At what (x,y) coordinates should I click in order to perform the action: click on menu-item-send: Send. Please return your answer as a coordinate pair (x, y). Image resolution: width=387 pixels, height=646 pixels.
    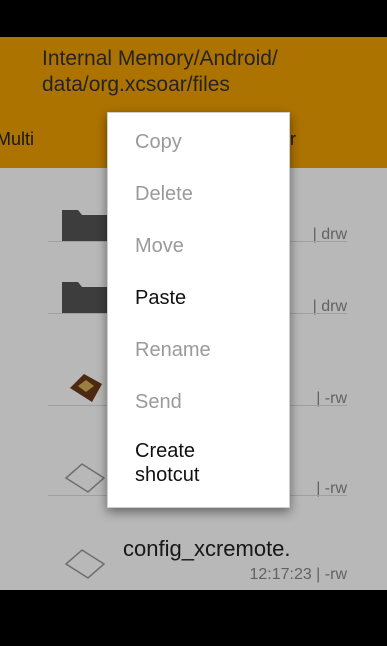
    Looking at the image, I should click on (198, 402).